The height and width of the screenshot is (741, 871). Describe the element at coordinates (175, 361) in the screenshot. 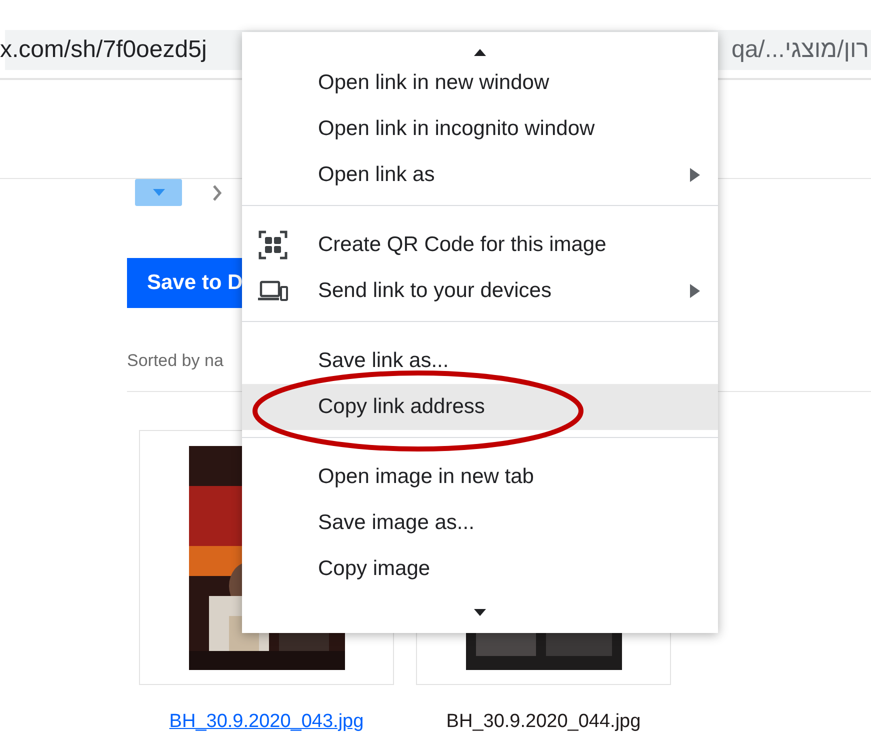

I see `sort-label: Sorted by na` at that location.